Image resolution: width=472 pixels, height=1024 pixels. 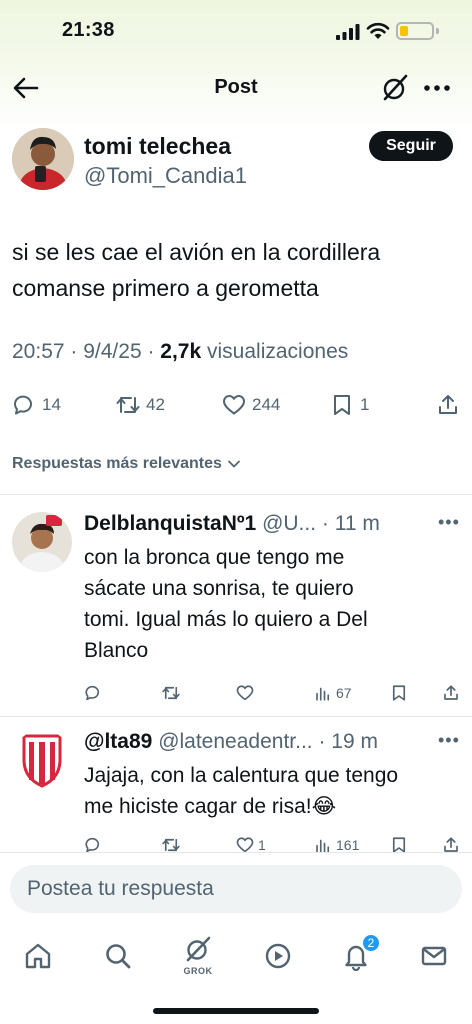 I want to click on reply-views-button: 67, so click(x=333, y=693).